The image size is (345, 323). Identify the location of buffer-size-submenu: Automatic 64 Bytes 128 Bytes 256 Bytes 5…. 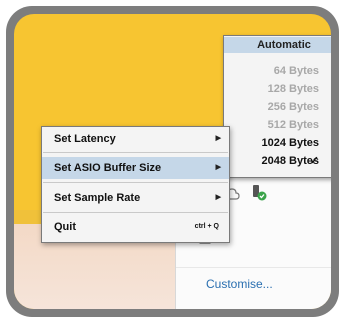
(277, 106).